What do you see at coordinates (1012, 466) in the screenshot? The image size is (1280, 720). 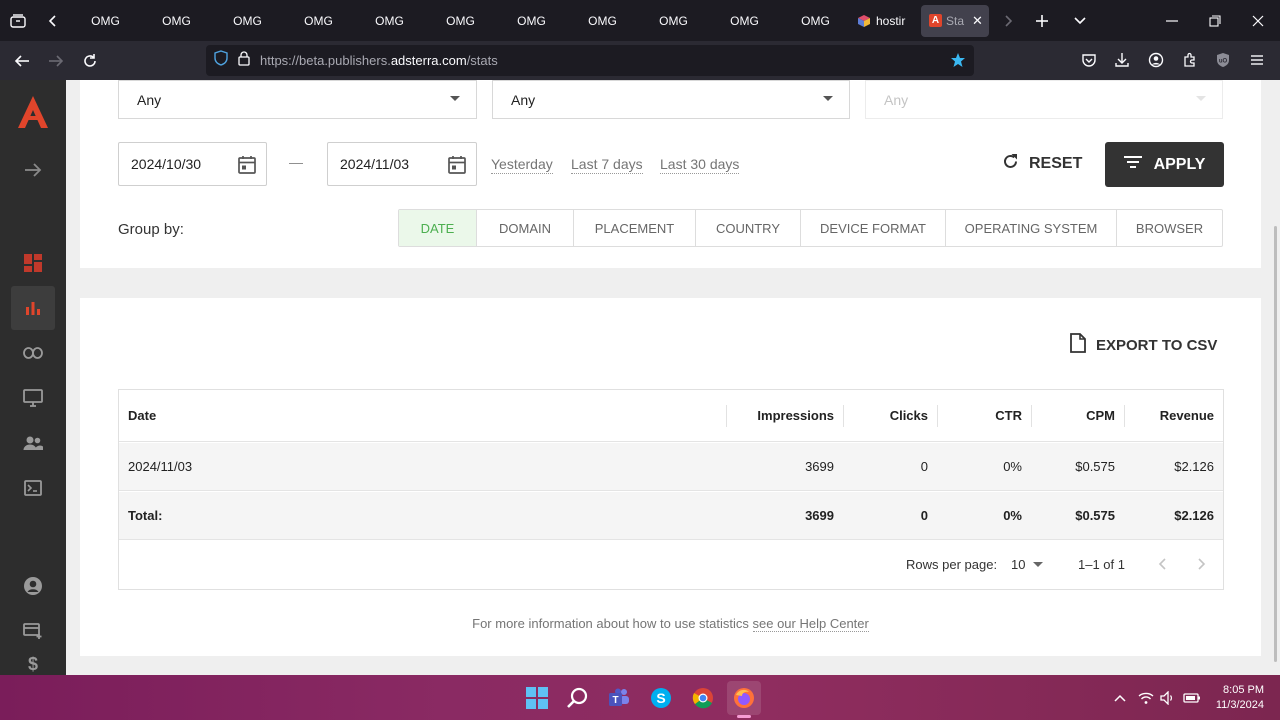 I see `cell-ctr: 0%` at bounding box center [1012, 466].